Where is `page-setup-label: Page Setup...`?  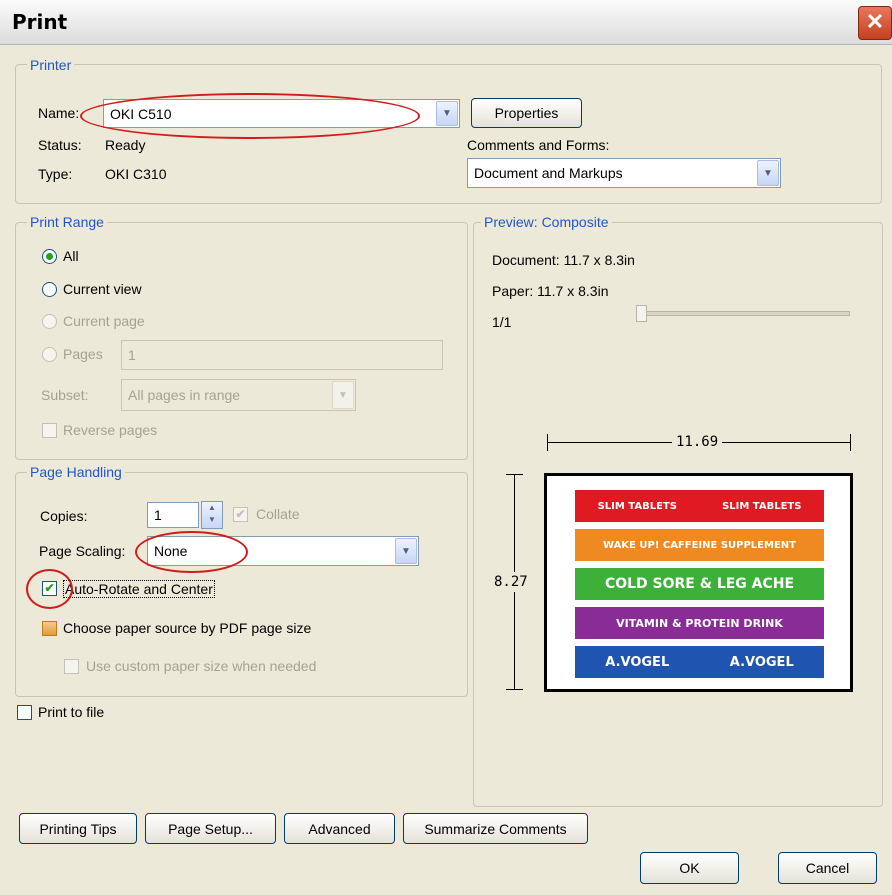 page-setup-label: Page Setup... is located at coordinates (210, 828).